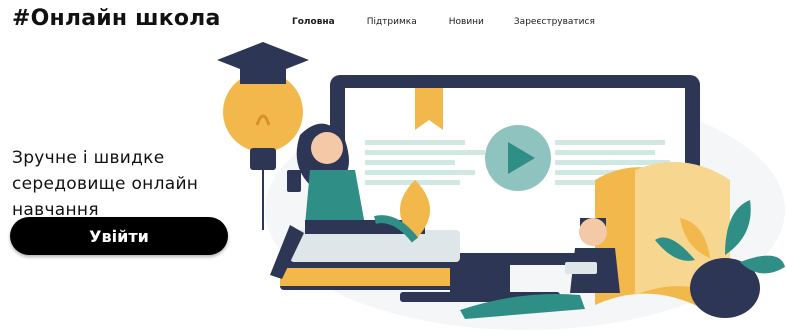 The width and height of the screenshot is (786, 334). What do you see at coordinates (116, 18) in the screenshot?
I see `site-logo: #Онлайн школа` at bounding box center [116, 18].